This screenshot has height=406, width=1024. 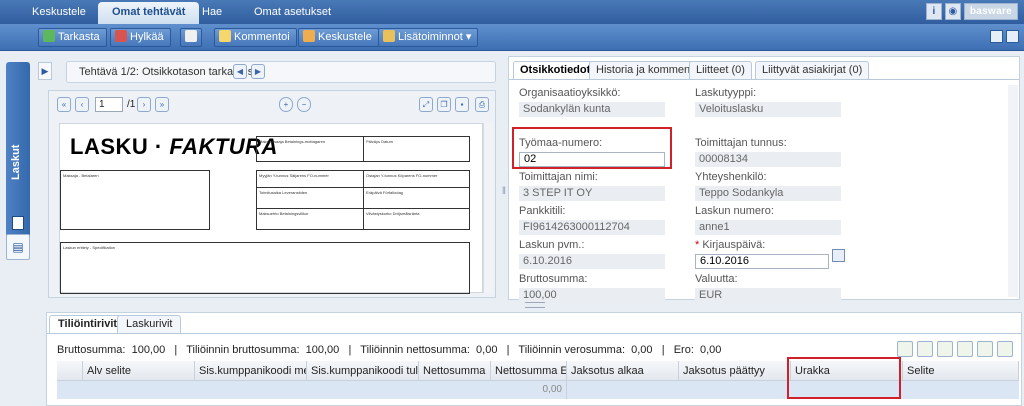 I want to click on field-toimittajan-tunnus: Toimittajan tunnus: 00008134, so click(x=768, y=152).